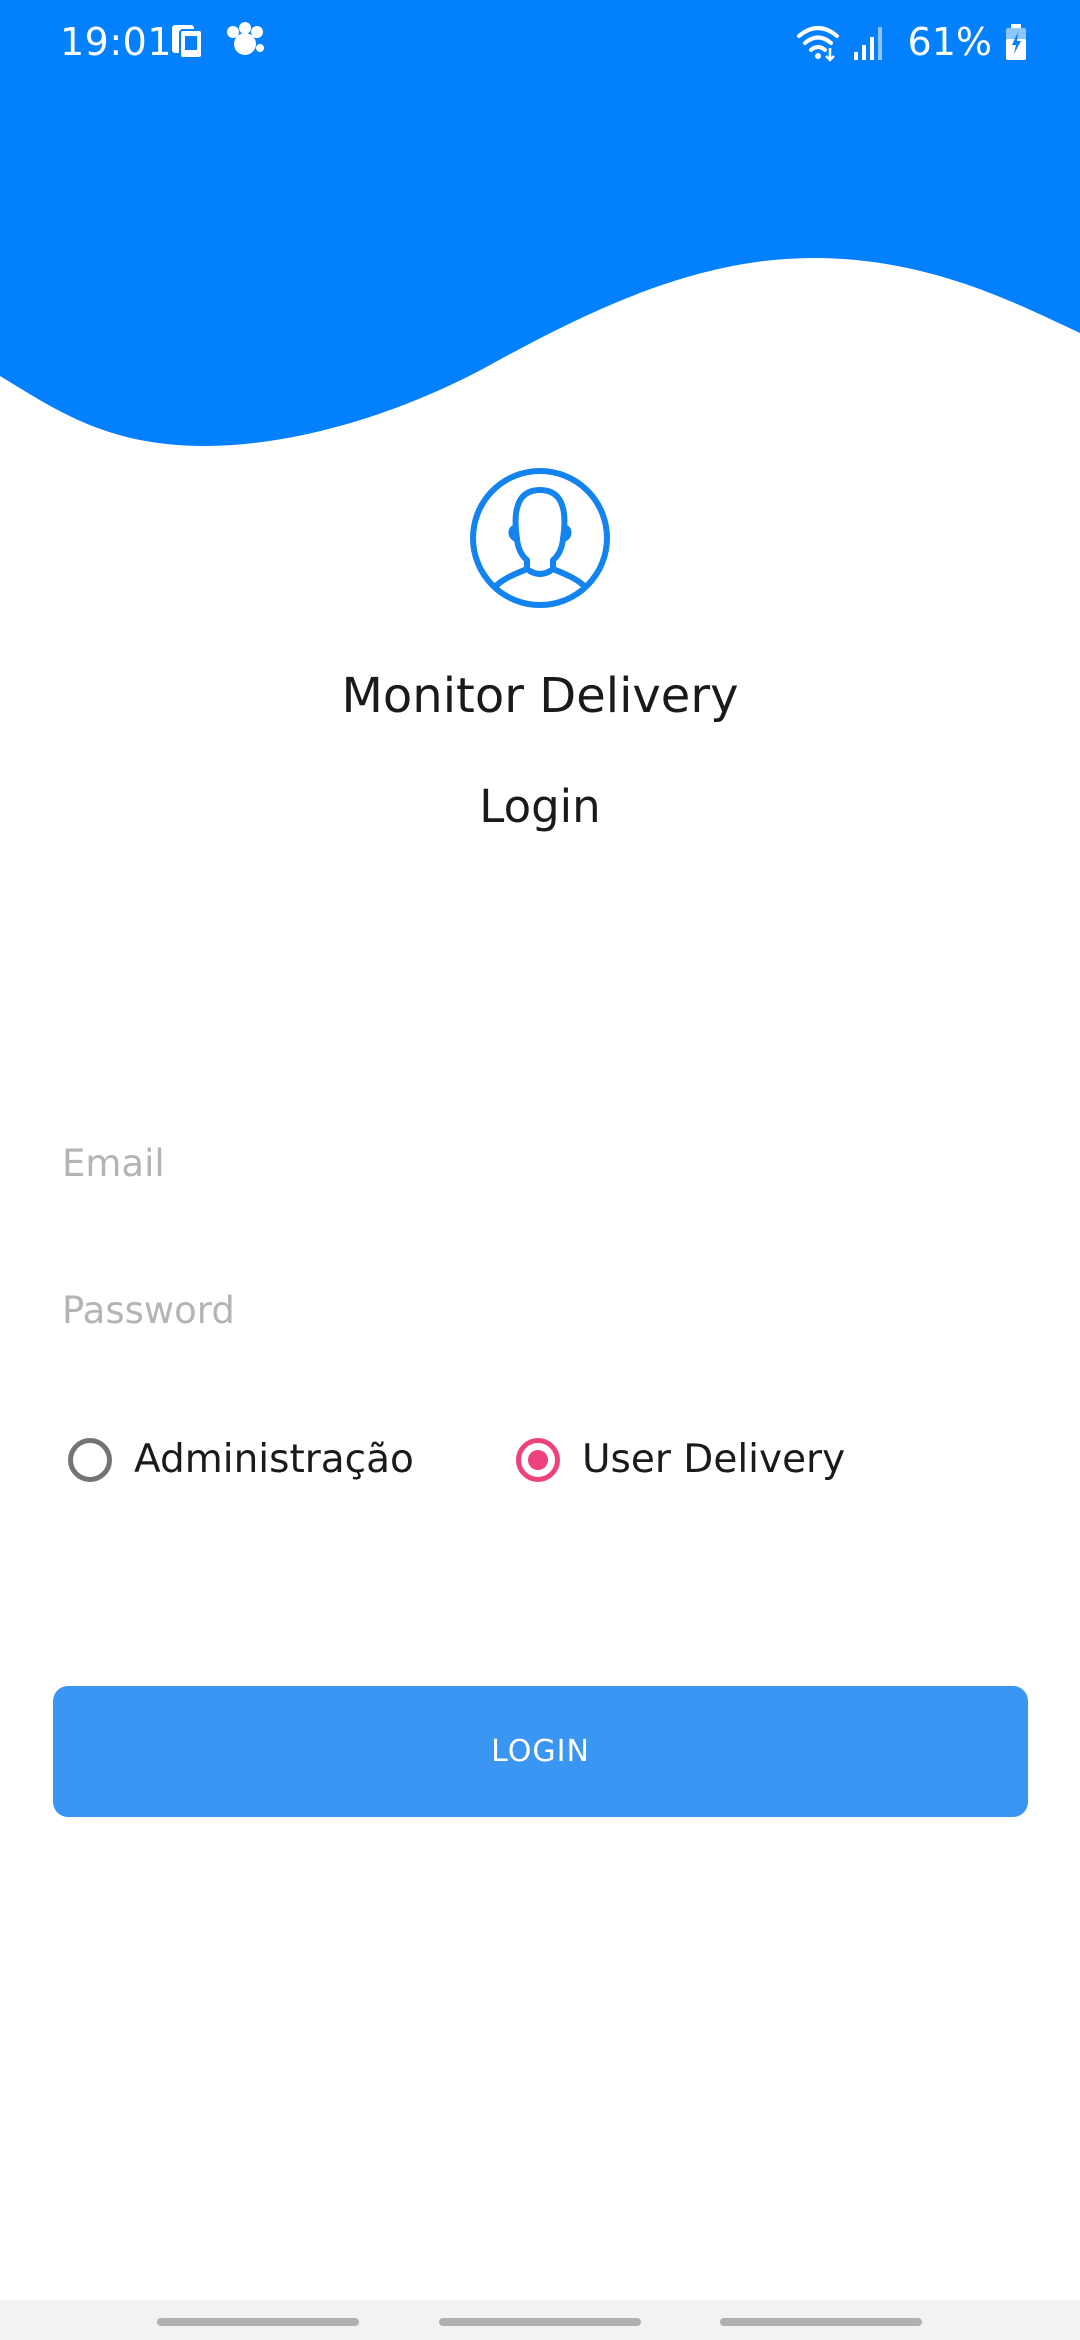 This screenshot has height=2340, width=1080. I want to click on notification-paw-icon, so click(245, 38).